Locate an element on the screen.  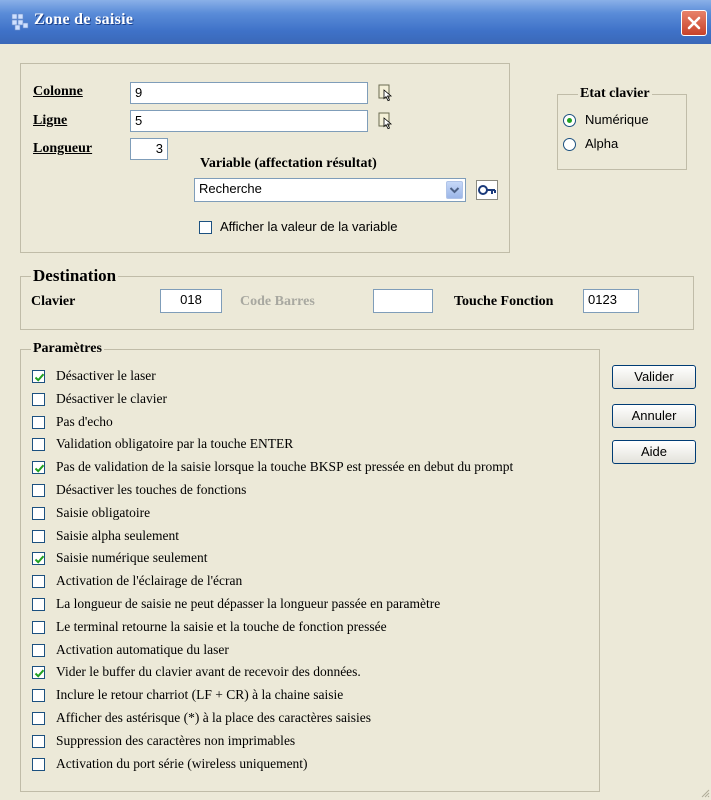
parametre-label: Activation automatique du laser is located at coordinates (142, 649).